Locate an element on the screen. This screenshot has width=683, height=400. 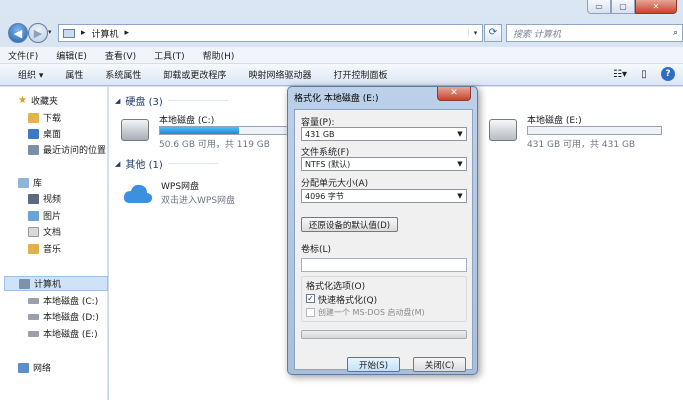
drive-c-size: 50.6 GB 可用，共 119 GB is located at coordinates (214, 145).